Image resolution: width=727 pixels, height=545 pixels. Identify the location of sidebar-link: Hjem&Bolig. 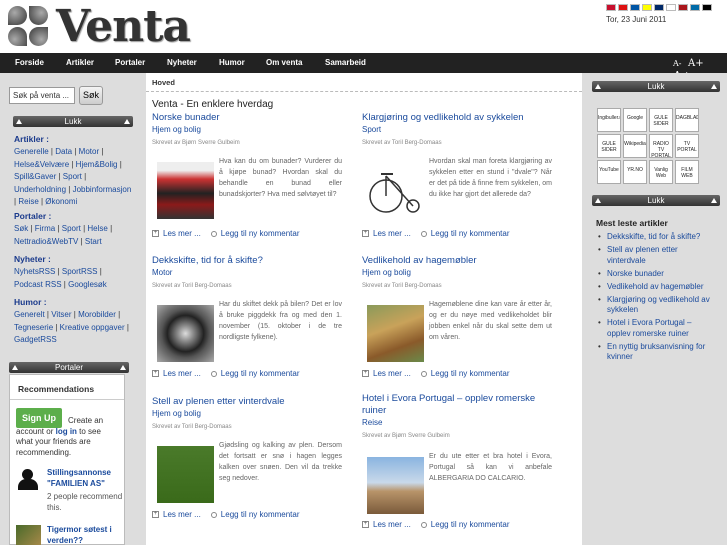
(97, 164).